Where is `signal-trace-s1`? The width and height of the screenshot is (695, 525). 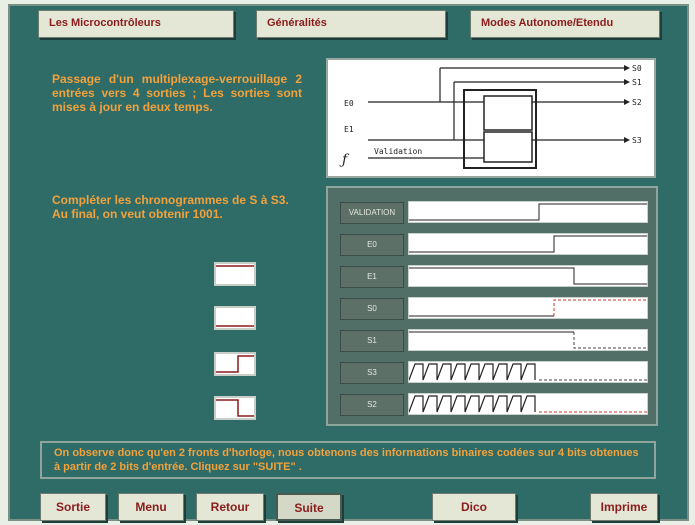
signal-trace-s1 is located at coordinates (528, 340).